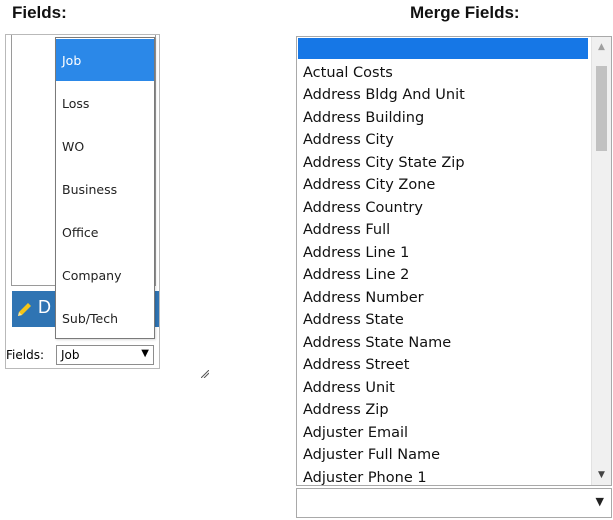 This screenshot has height=520, width=613. What do you see at coordinates (349, 388) in the screenshot?
I see `list-item: Address Unit` at bounding box center [349, 388].